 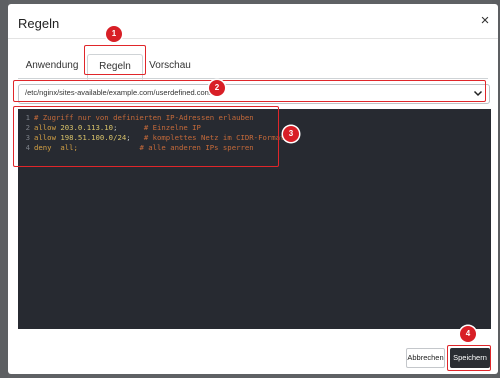 What do you see at coordinates (253, 78) in the screenshot?
I see `tabs-divider` at bounding box center [253, 78].